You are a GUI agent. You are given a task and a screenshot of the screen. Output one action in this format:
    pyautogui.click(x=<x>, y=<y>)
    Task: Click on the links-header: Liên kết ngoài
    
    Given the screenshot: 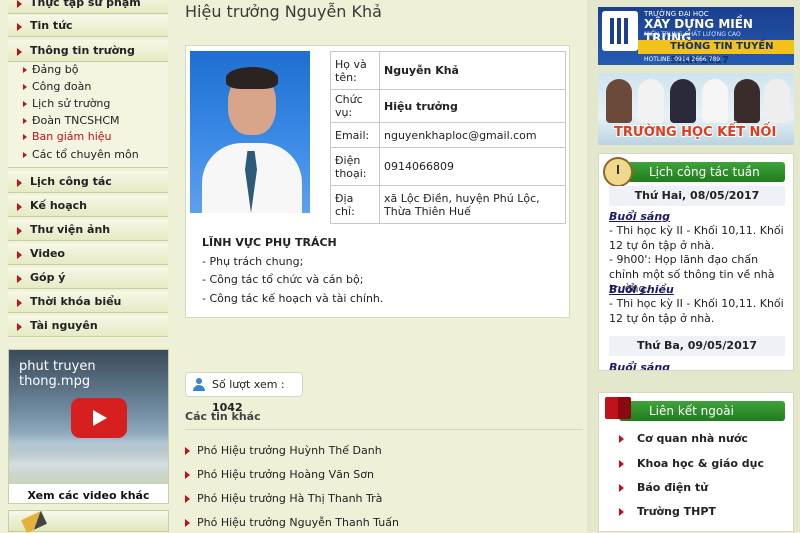 What is the action you would take?
    pyautogui.click(x=702, y=411)
    